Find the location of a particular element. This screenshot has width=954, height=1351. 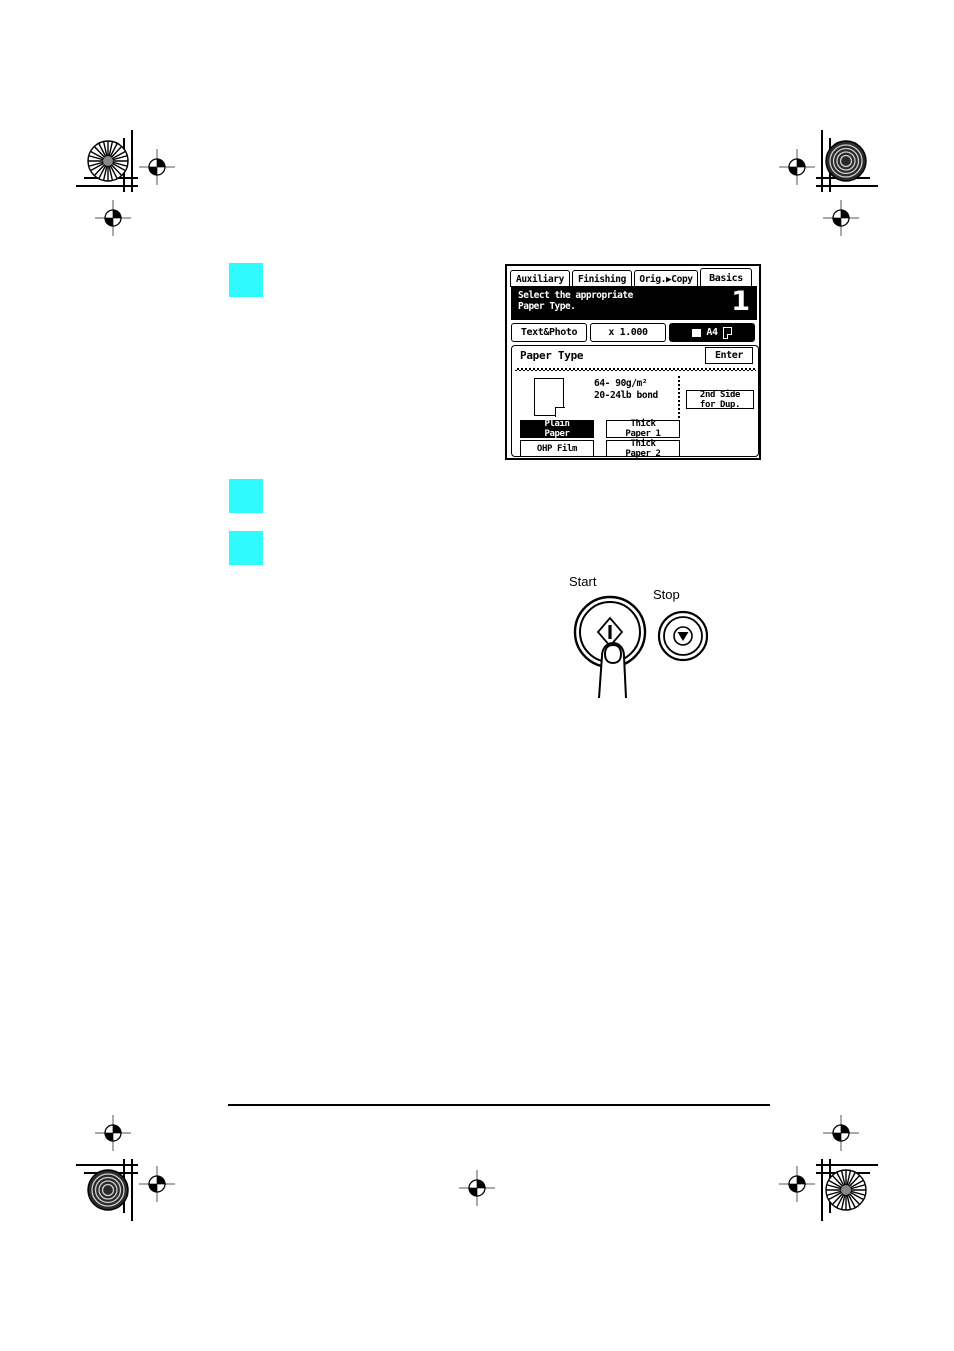

paper-type-plain-paper-button: Plain Paper is located at coordinates (557, 429).